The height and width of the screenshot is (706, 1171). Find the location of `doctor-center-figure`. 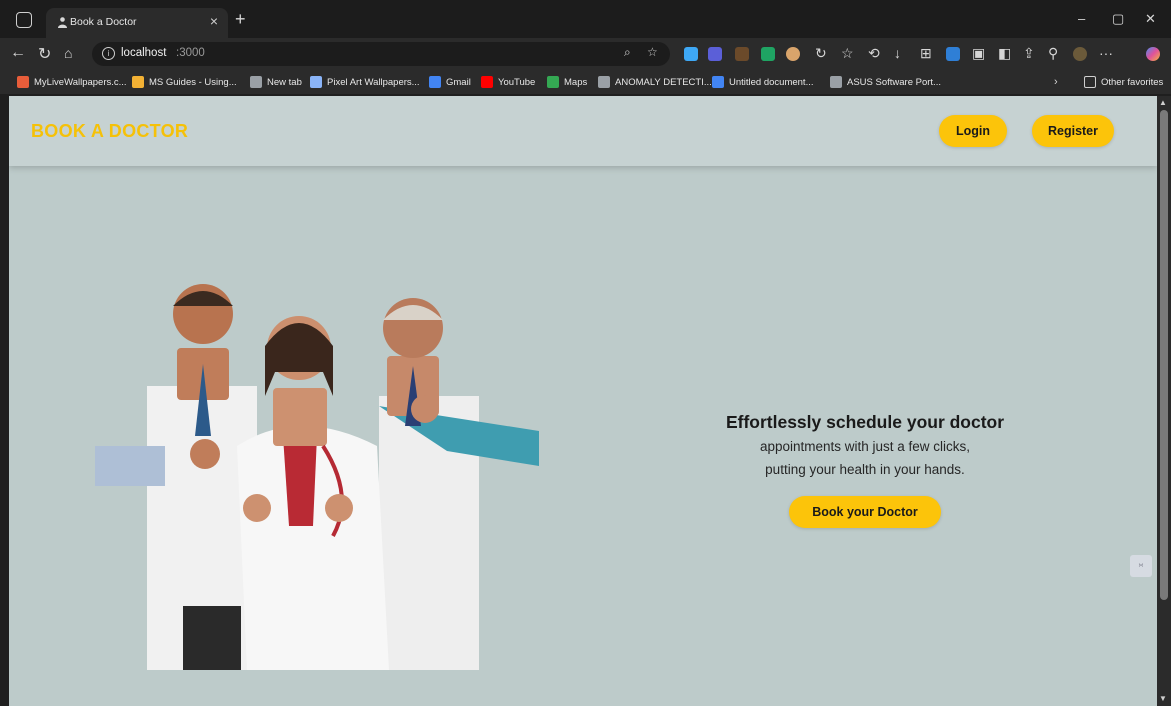

doctor-center-figure is located at coordinates (313, 493).